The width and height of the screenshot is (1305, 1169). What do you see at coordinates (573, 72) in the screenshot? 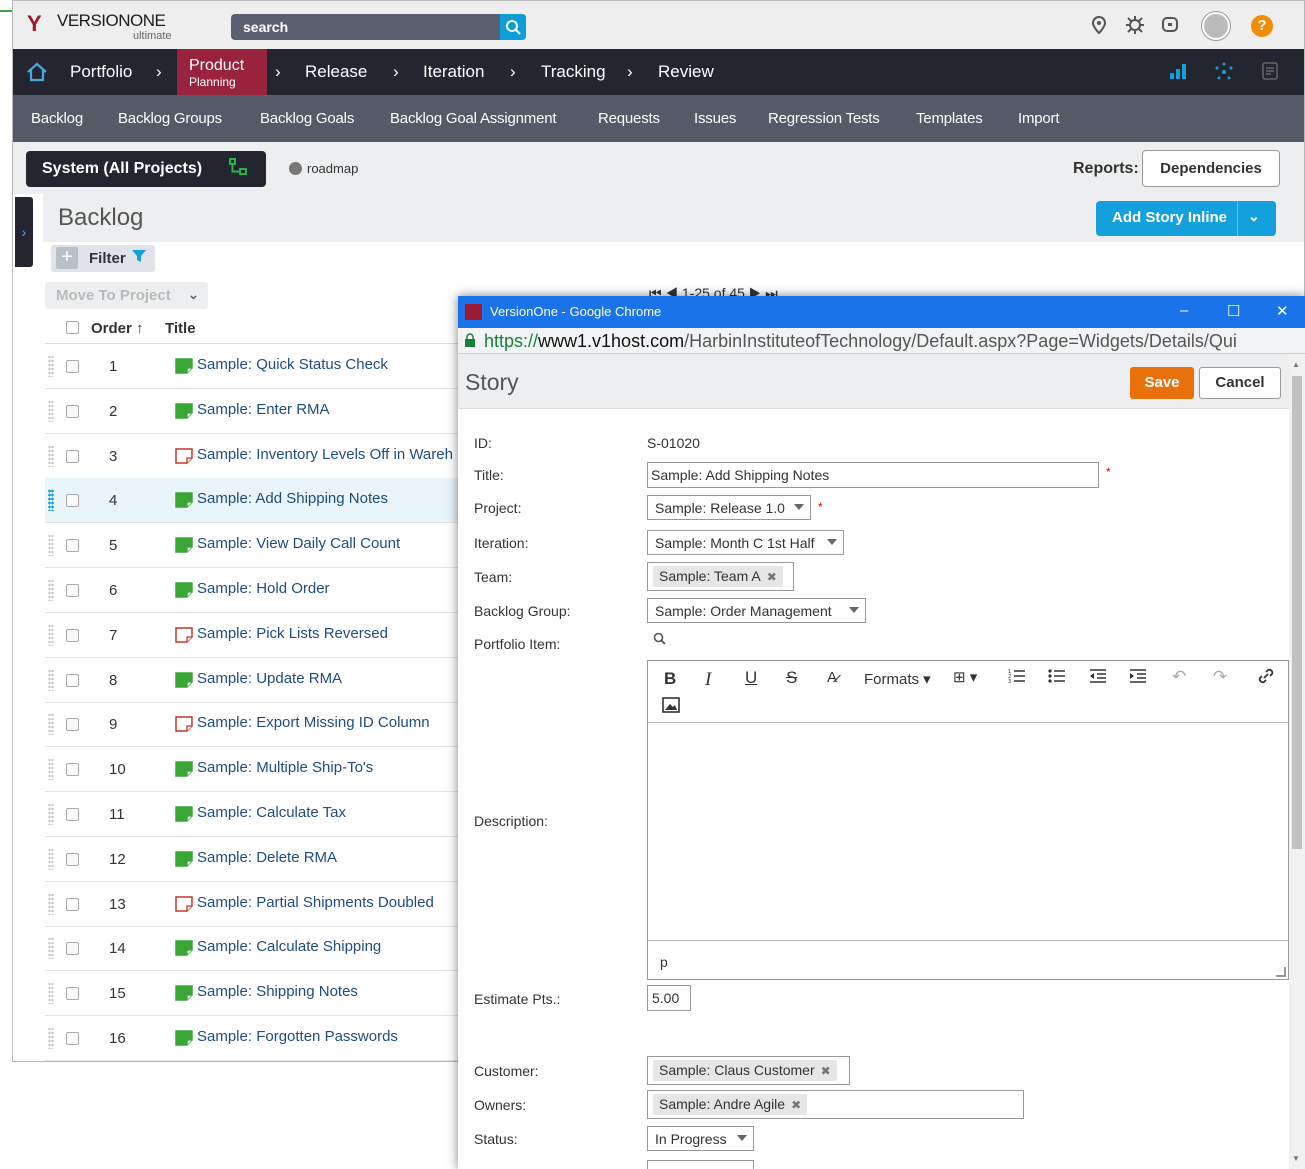
I see `nav-tracking: Tracking` at bounding box center [573, 72].